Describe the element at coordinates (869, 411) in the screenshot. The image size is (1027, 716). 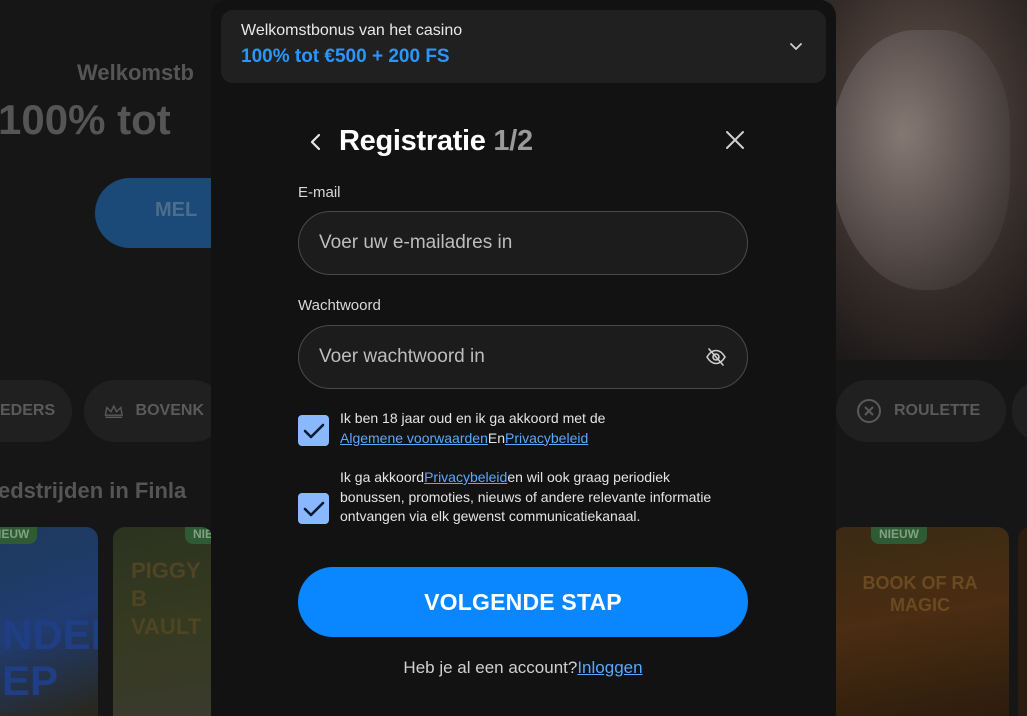
I see `roulette-icon` at that location.